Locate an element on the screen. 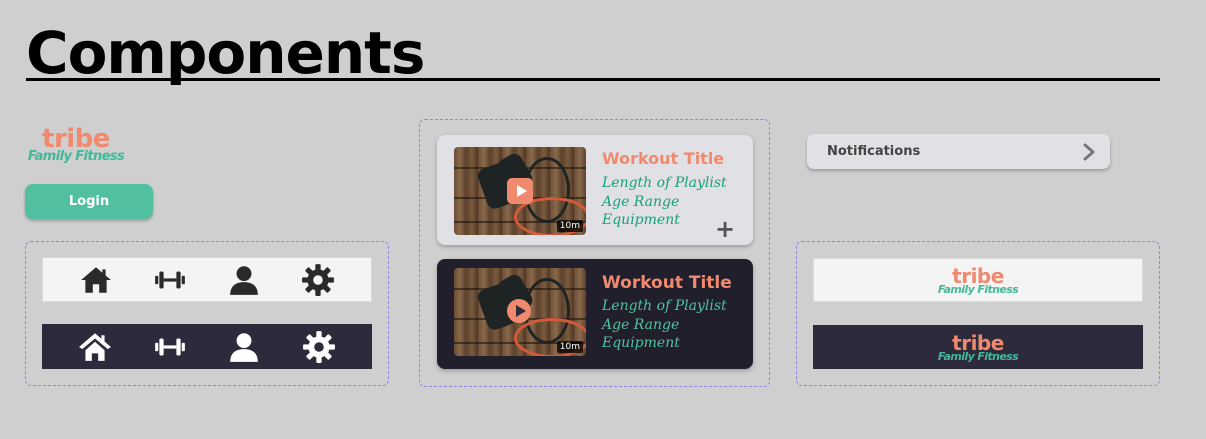 The width and height of the screenshot is (1206, 439). chevron-right-icon is located at coordinates (1089, 152).